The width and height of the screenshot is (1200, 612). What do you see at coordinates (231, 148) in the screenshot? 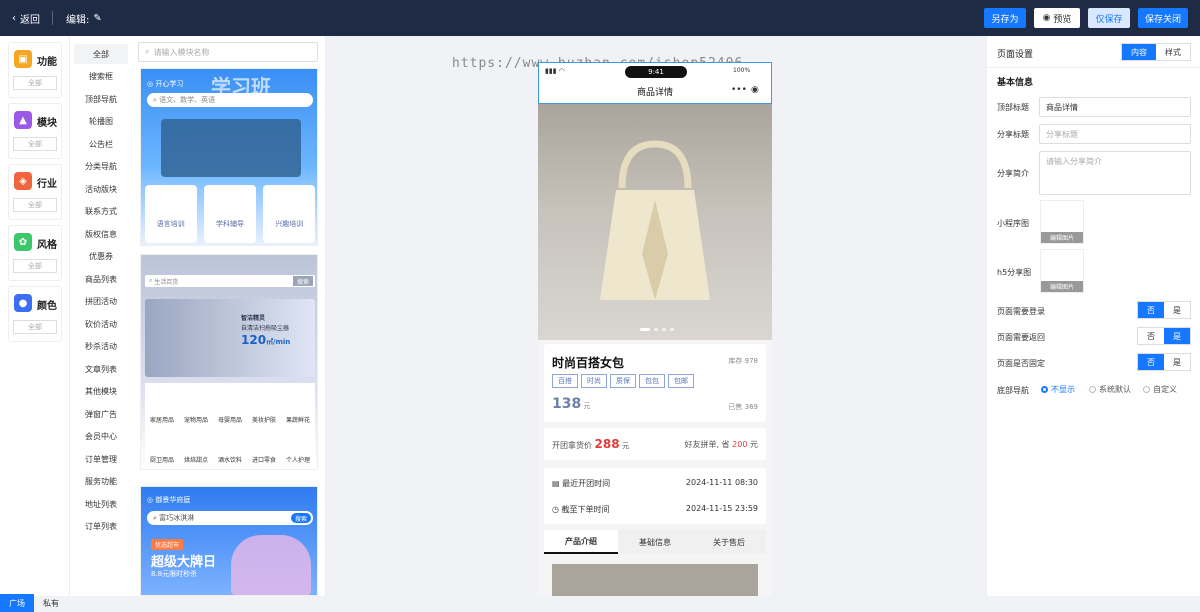
I see `classroom-illustration` at bounding box center [231, 148].